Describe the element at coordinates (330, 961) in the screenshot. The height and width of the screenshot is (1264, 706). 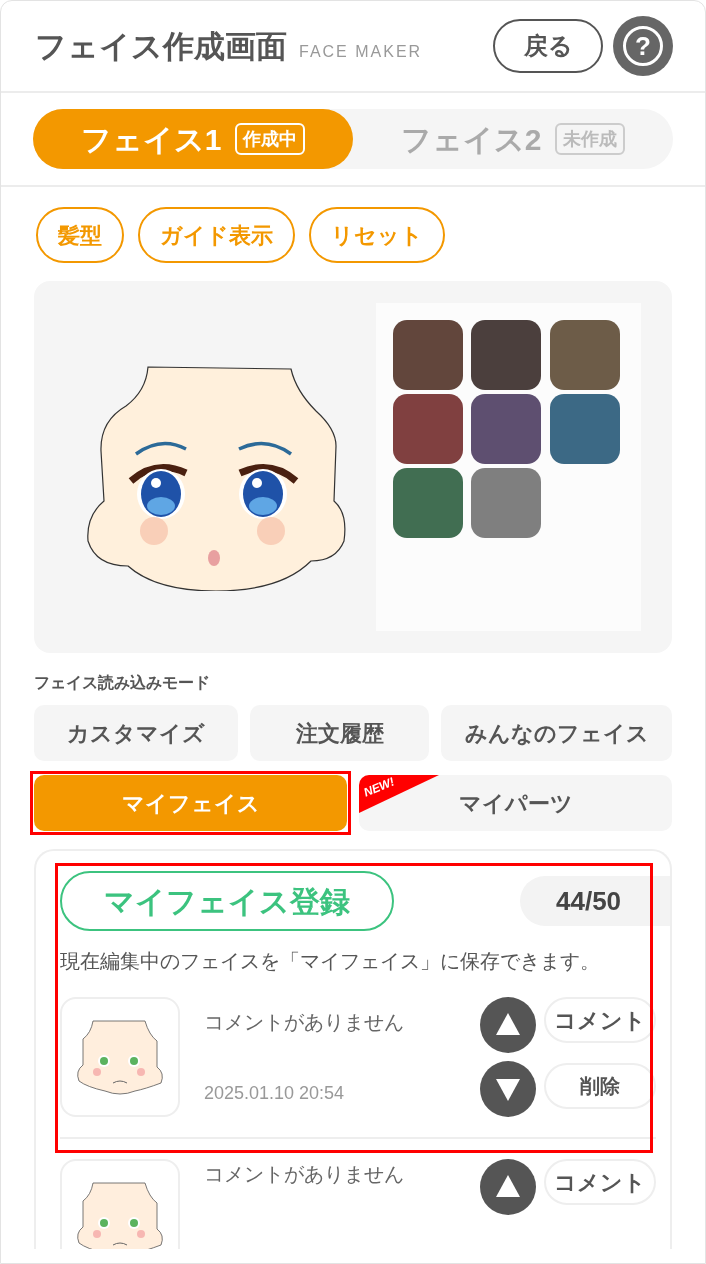
I see `description-text: 現在編集中のフェイスを「マイフェイス」に保存できます。` at that location.